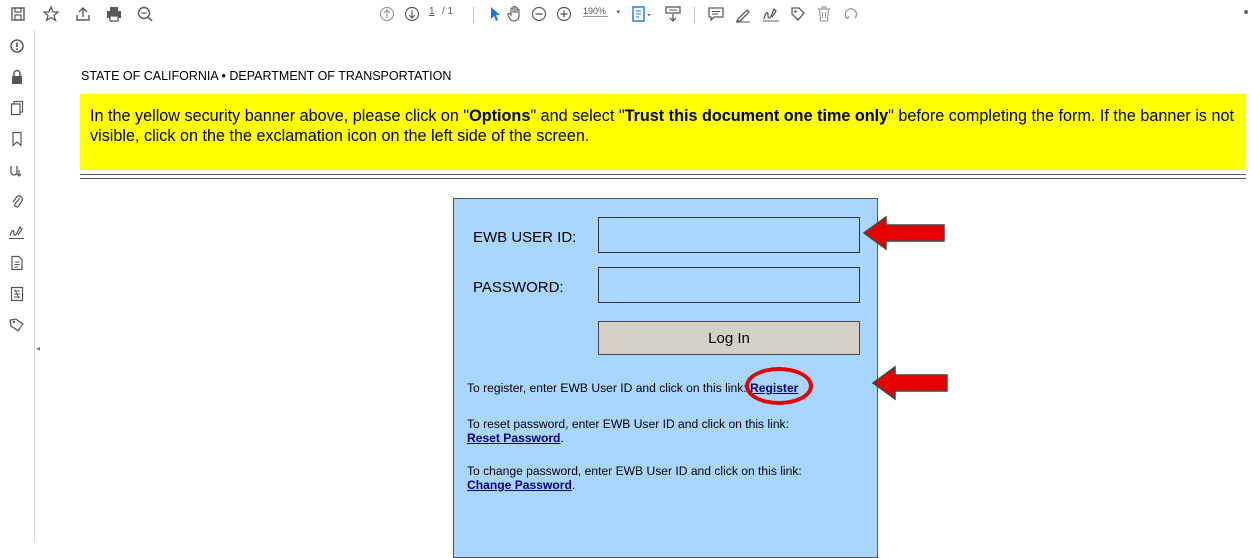 This screenshot has height=558, width=1252. What do you see at coordinates (518, 287) in the screenshot?
I see `password-label: PASSWORD:` at bounding box center [518, 287].